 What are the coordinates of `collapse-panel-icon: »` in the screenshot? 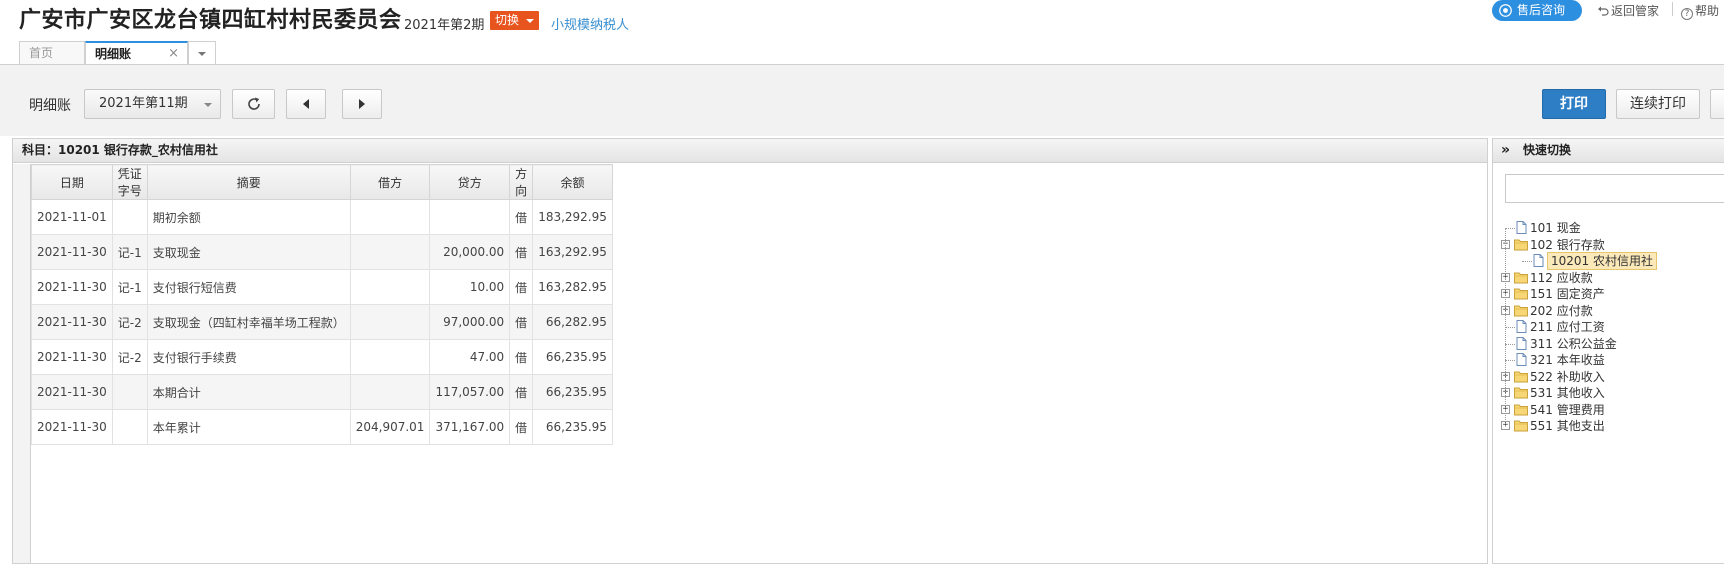 It's located at (1505, 150).